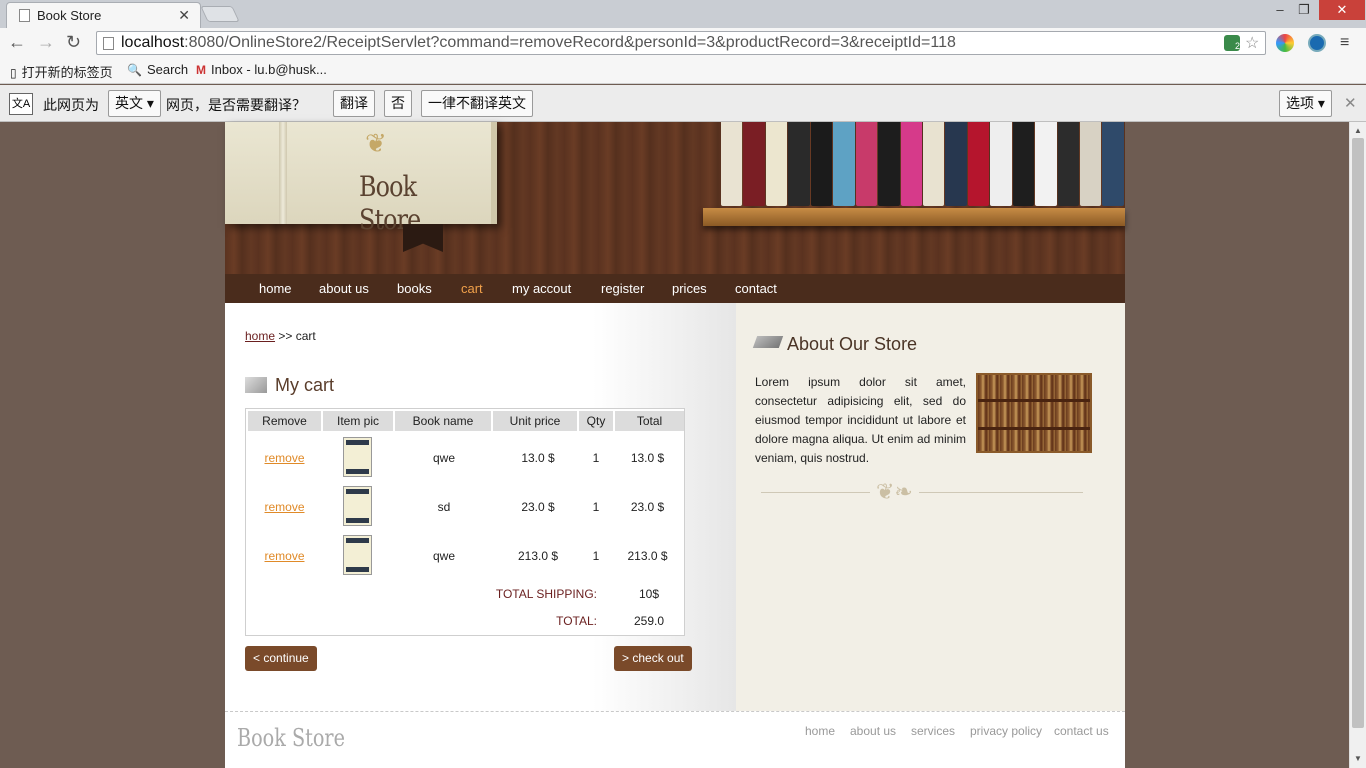 The height and width of the screenshot is (768, 1366). What do you see at coordinates (354, 103) in the screenshot?
I see `translate-button: 翻译` at bounding box center [354, 103].